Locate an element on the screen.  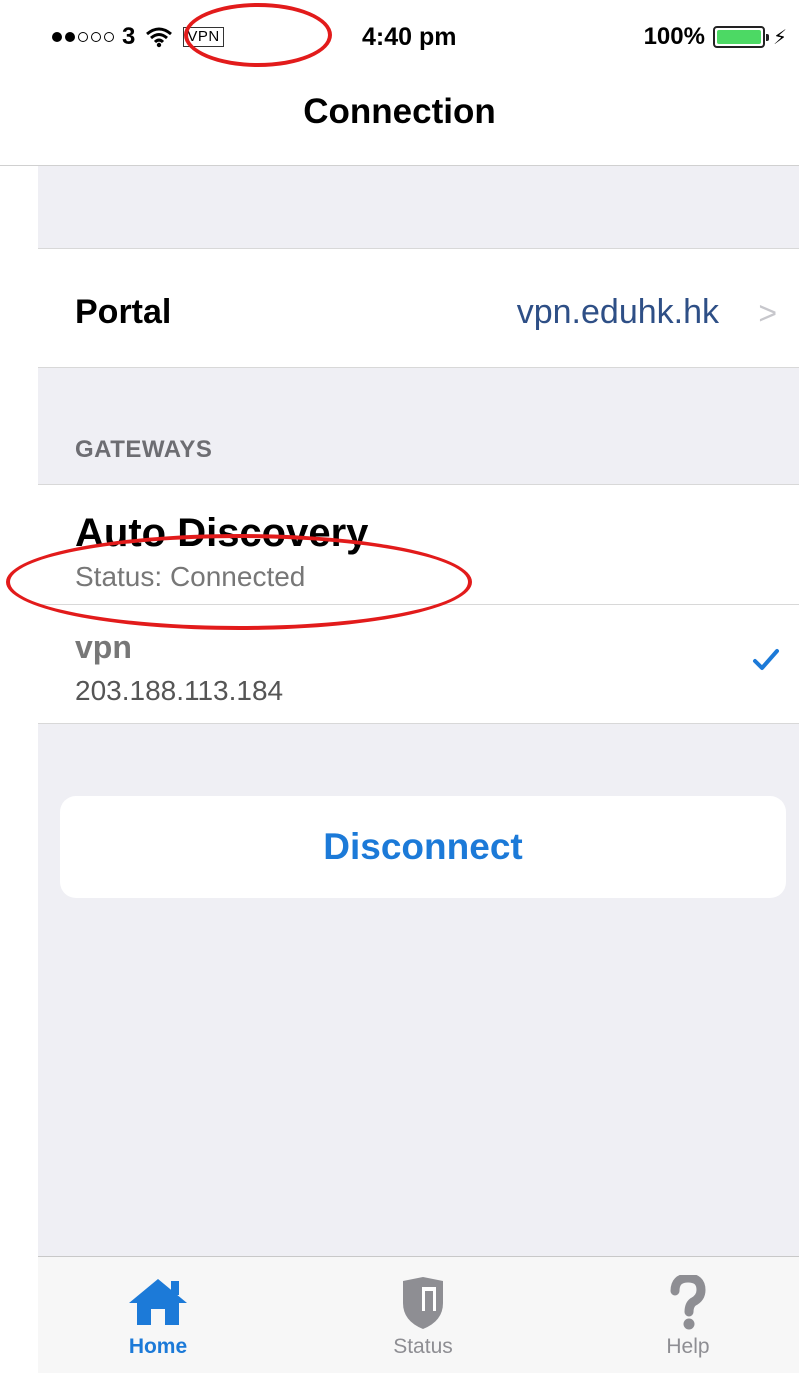
portal-value: vpn.eduhk.hk is located at coordinates (617, 312).